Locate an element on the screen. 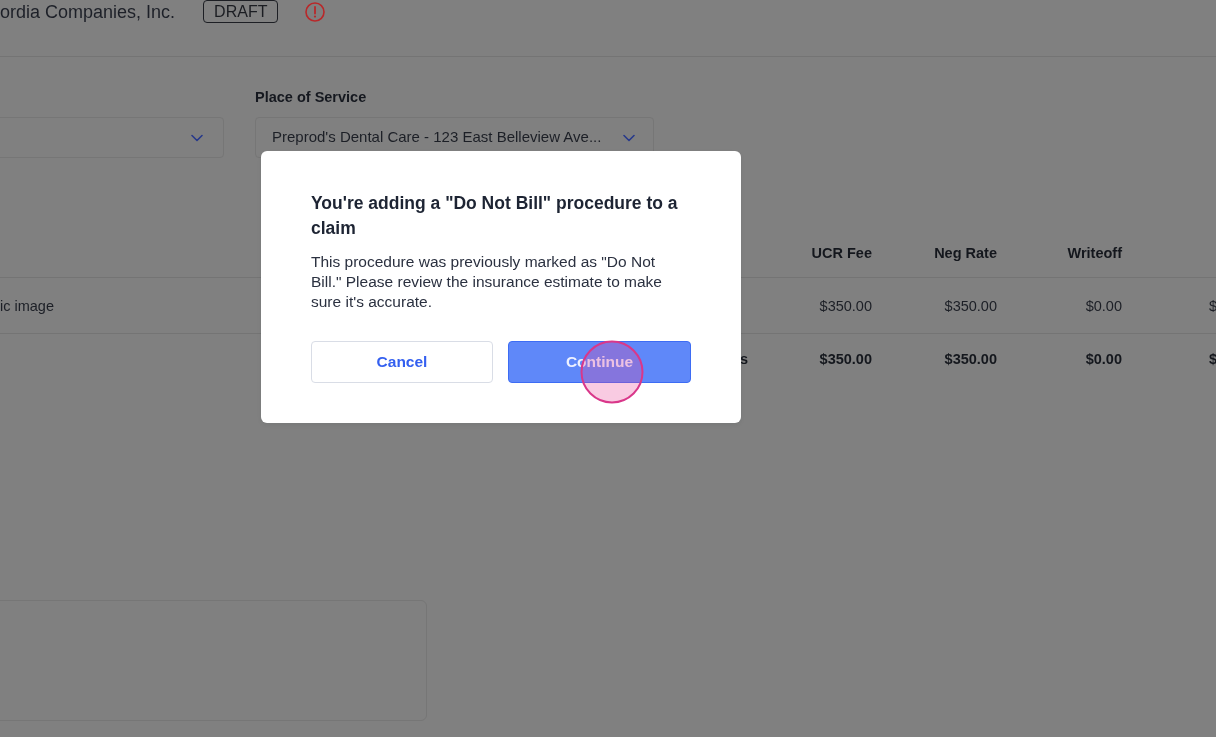  totals-cell-text: $ is located at coordinates (1212, 360).